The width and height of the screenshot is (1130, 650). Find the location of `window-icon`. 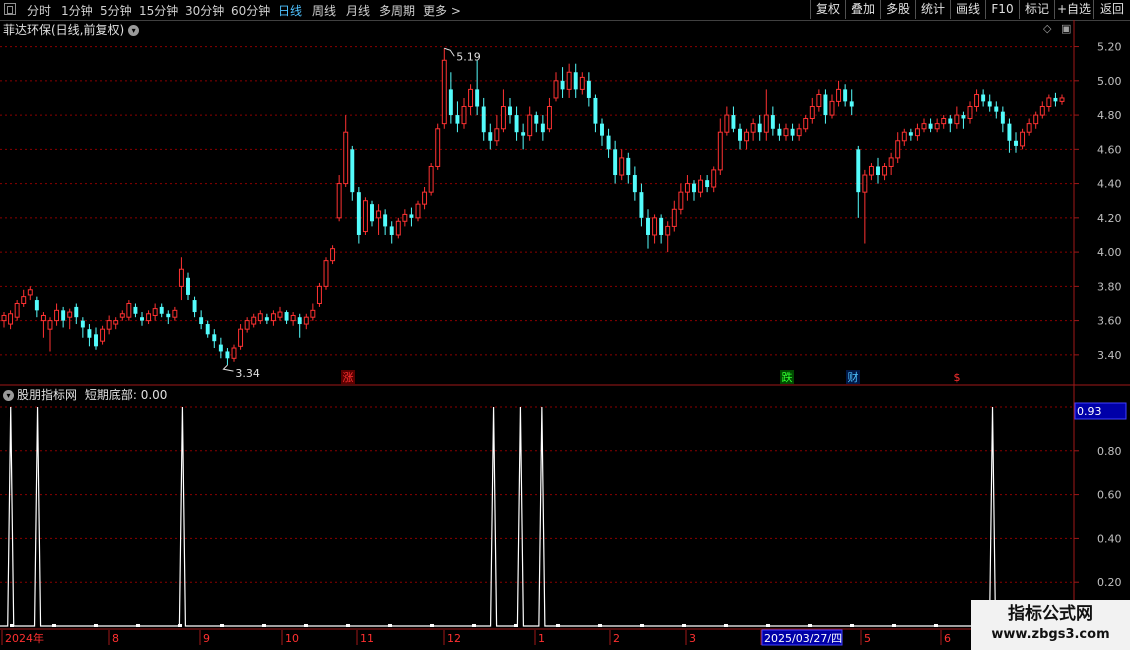

window-icon is located at coordinates (10, 9).